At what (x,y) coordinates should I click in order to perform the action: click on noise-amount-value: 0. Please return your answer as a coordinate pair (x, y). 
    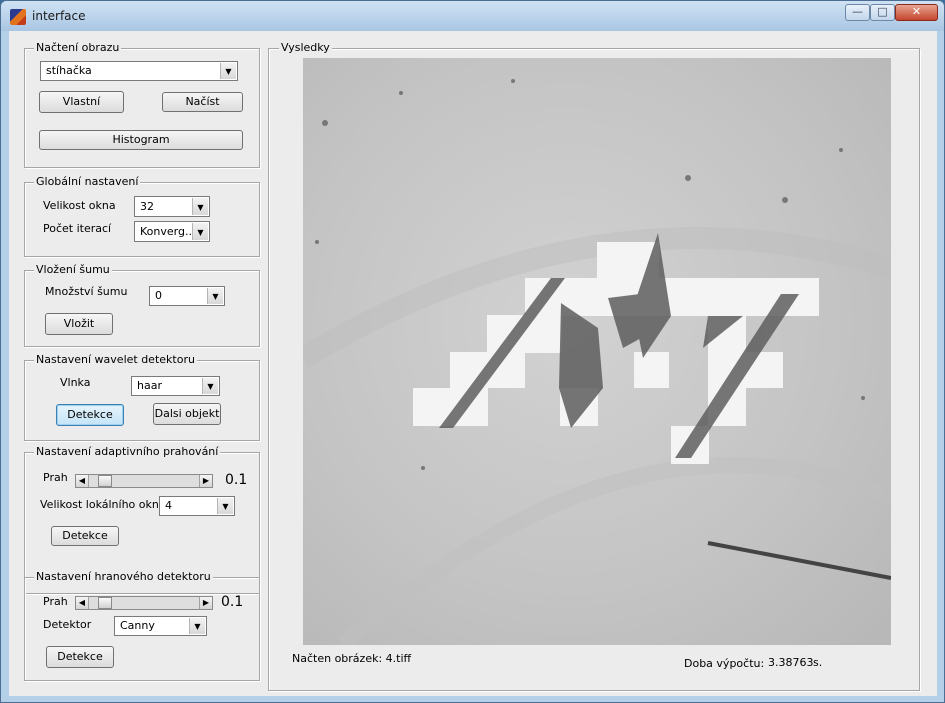
    Looking at the image, I should click on (158, 295).